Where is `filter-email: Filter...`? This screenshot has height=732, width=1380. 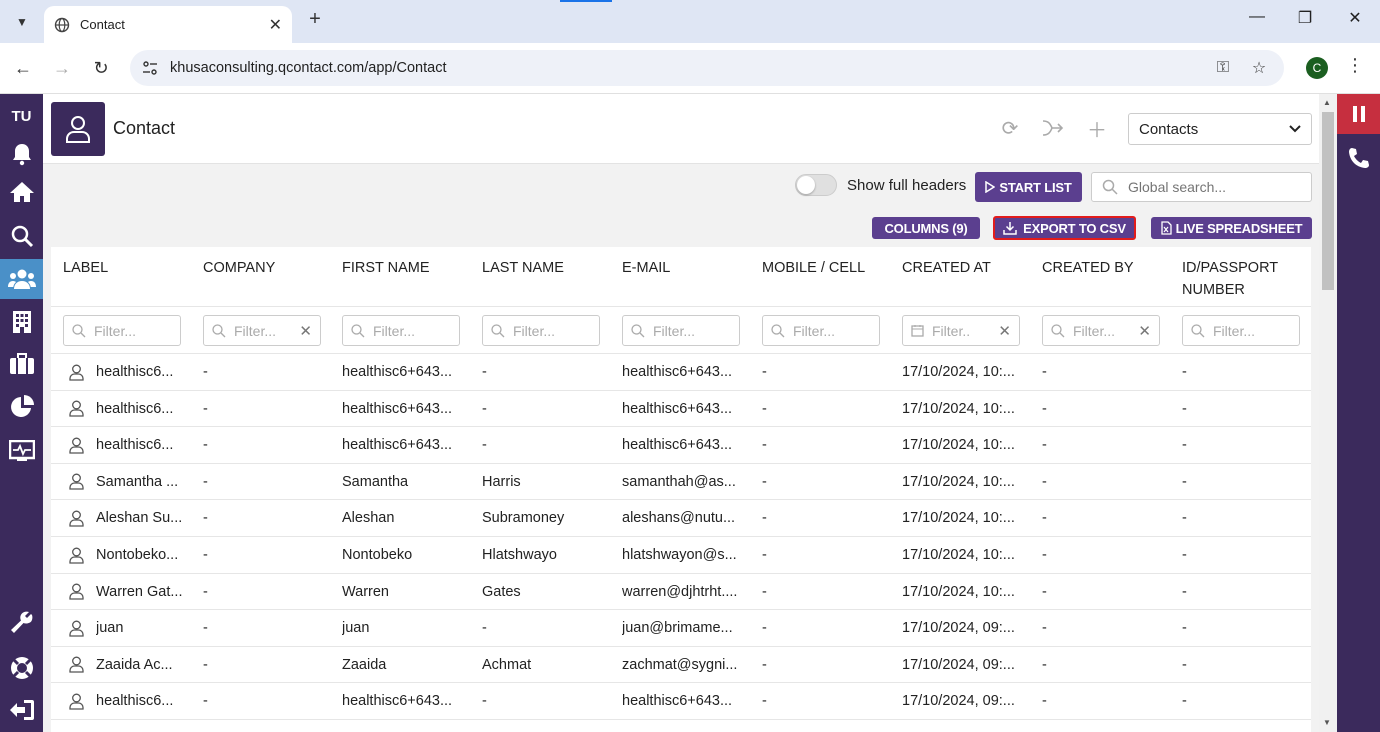 filter-email: Filter... is located at coordinates (681, 330).